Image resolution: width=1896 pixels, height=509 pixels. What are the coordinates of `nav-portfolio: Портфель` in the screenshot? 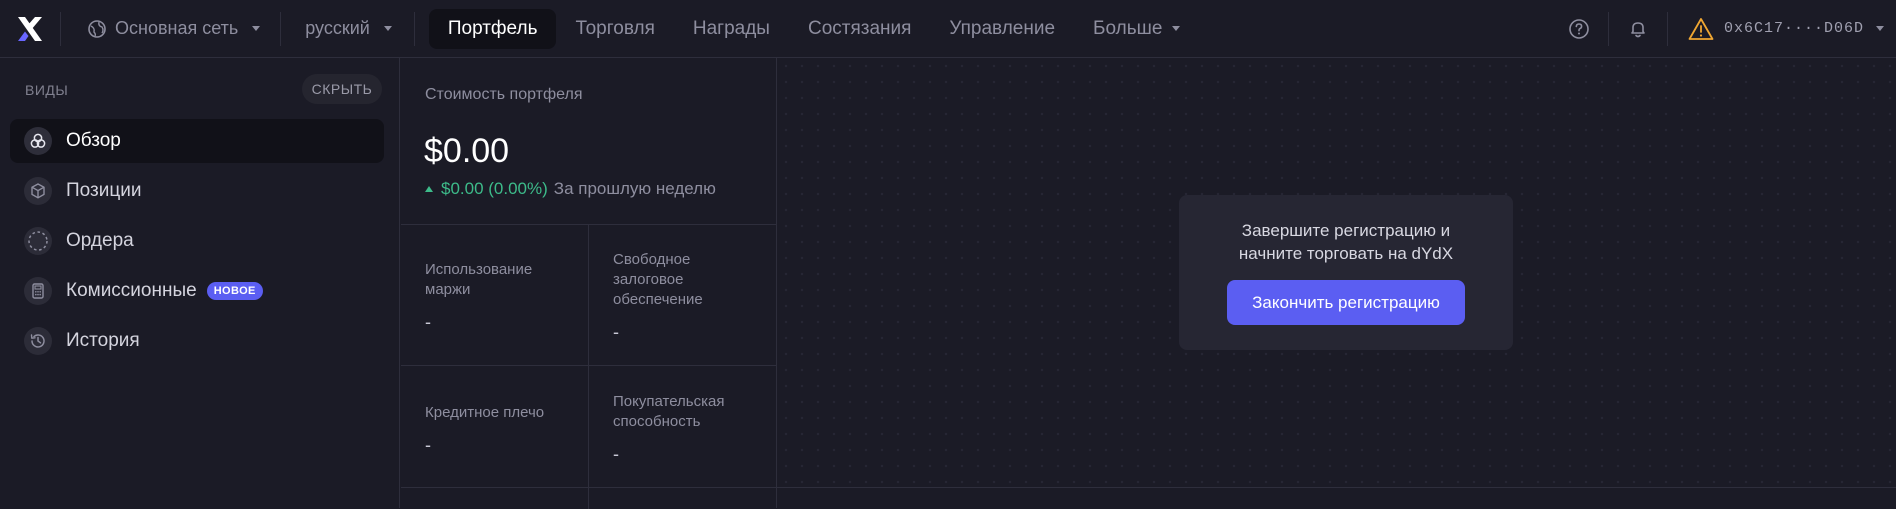 It's located at (492, 28).